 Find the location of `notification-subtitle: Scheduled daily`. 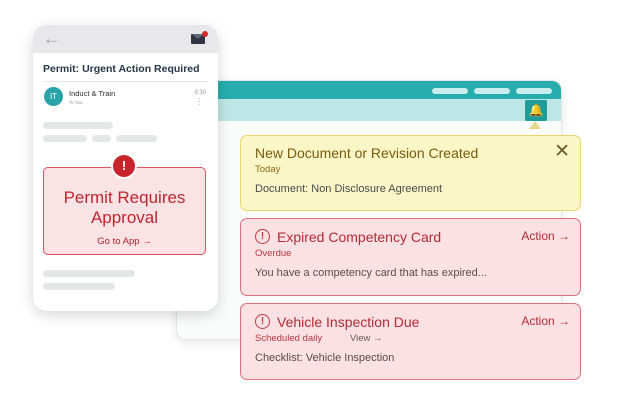

notification-subtitle: Scheduled daily is located at coordinates (289, 338).